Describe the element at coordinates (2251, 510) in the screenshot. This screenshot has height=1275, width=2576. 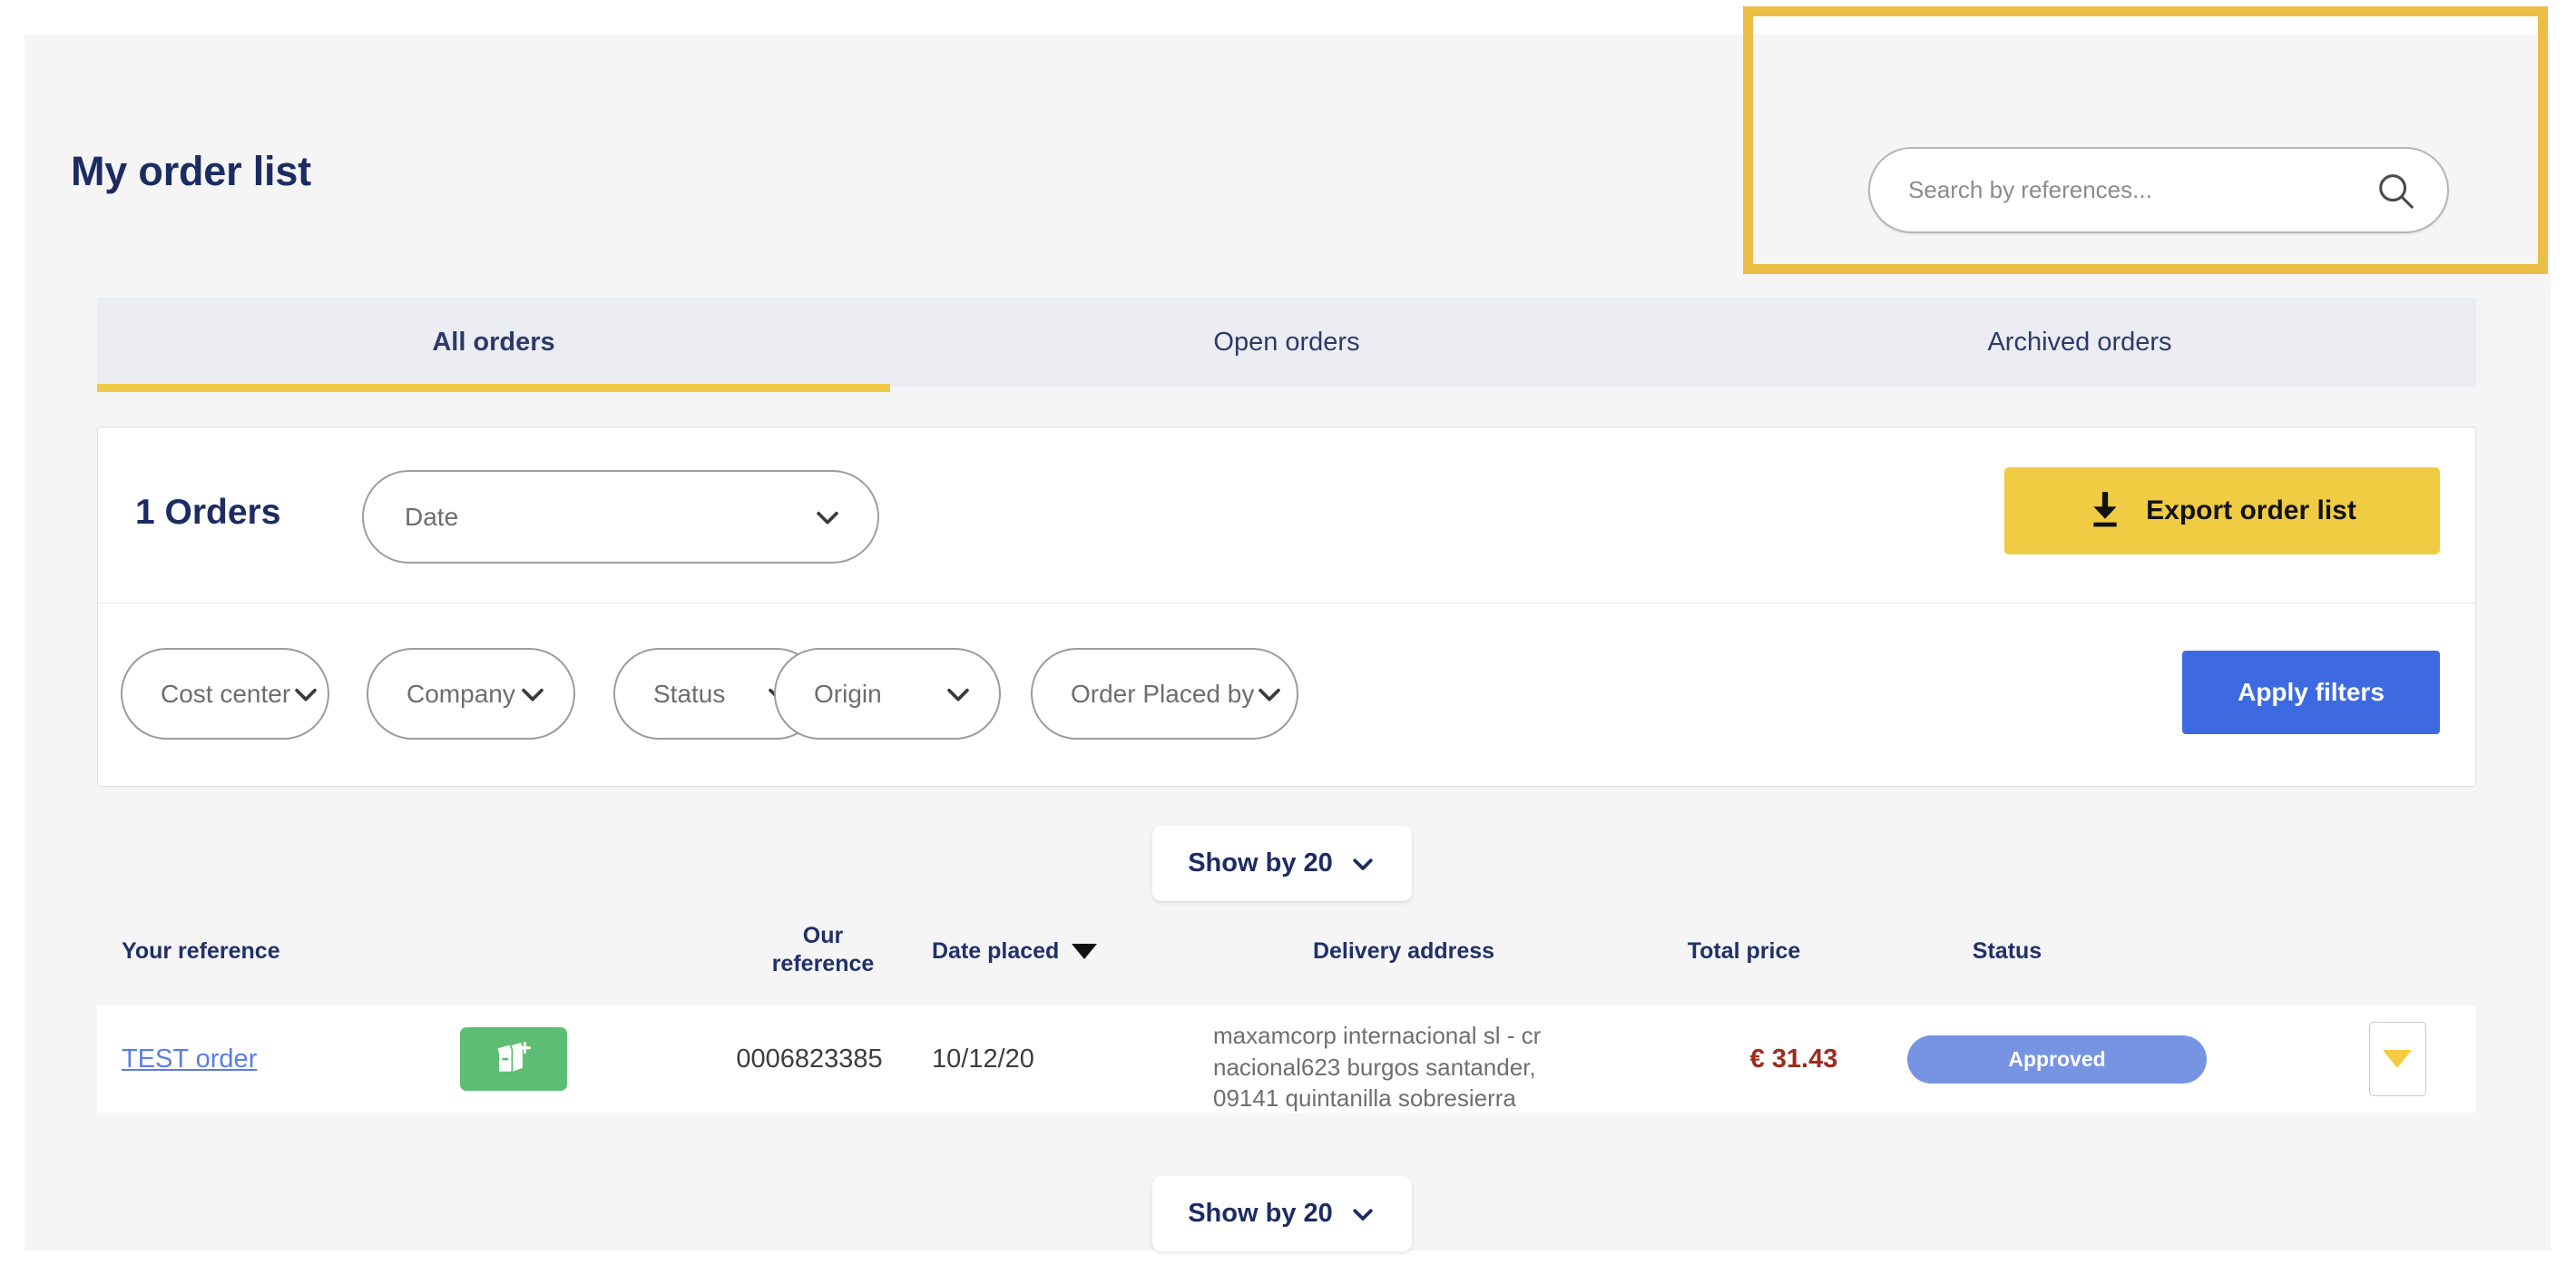
I see `export-order-list-label: Export order list` at that location.